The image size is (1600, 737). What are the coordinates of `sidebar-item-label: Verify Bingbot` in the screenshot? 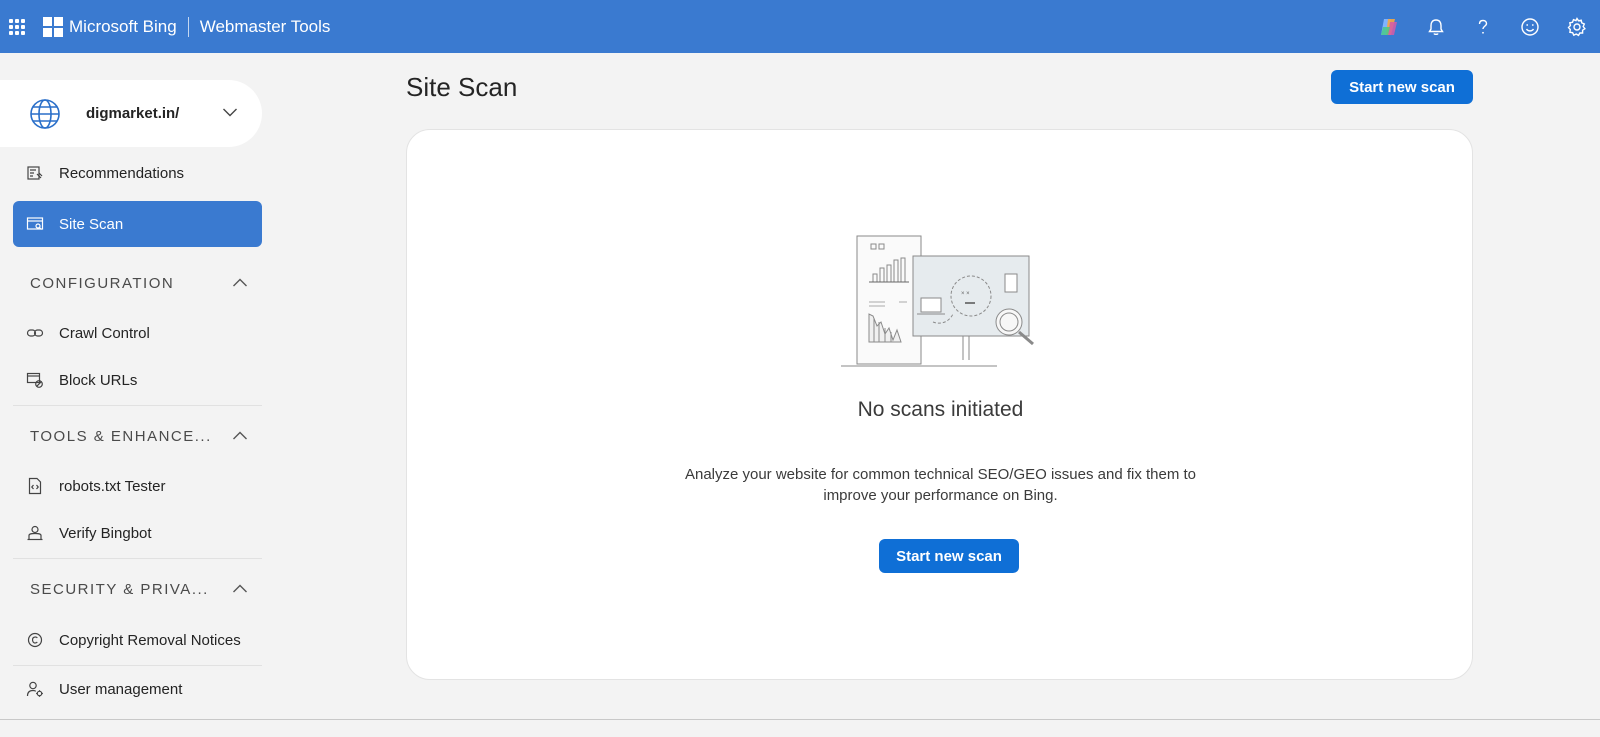 It's located at (105, 533).